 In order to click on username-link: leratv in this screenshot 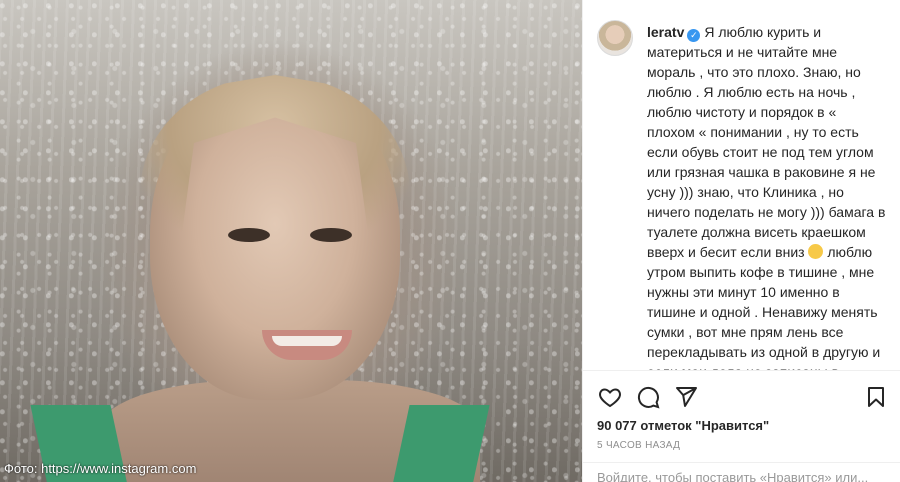, I will do `click(665, 32)`.